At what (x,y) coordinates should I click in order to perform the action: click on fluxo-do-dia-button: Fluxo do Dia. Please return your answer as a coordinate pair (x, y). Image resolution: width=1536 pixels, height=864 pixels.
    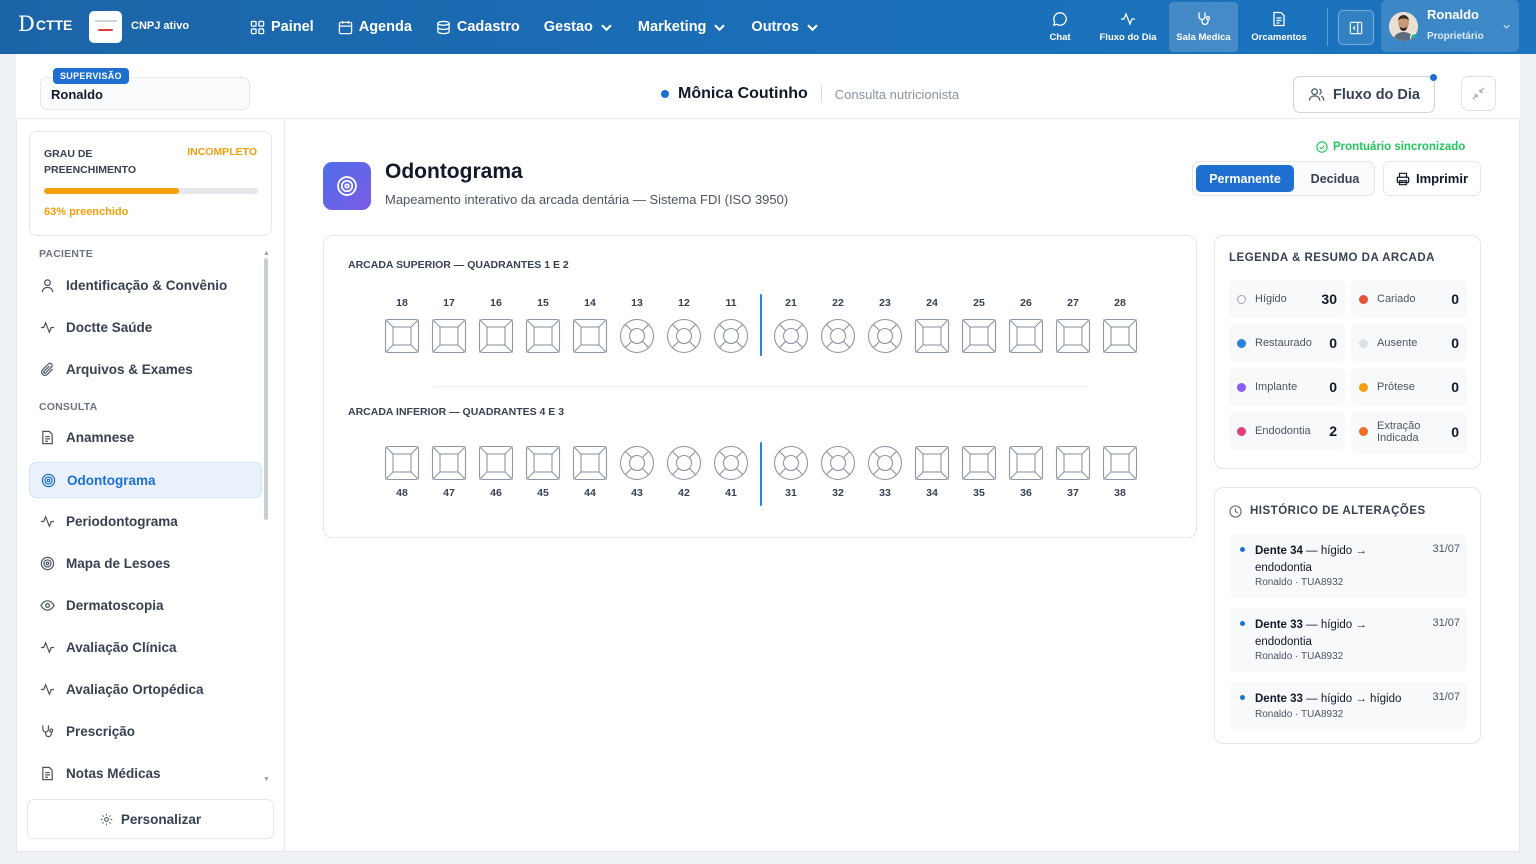
    Looking at the image, I should click on (1365, 93).